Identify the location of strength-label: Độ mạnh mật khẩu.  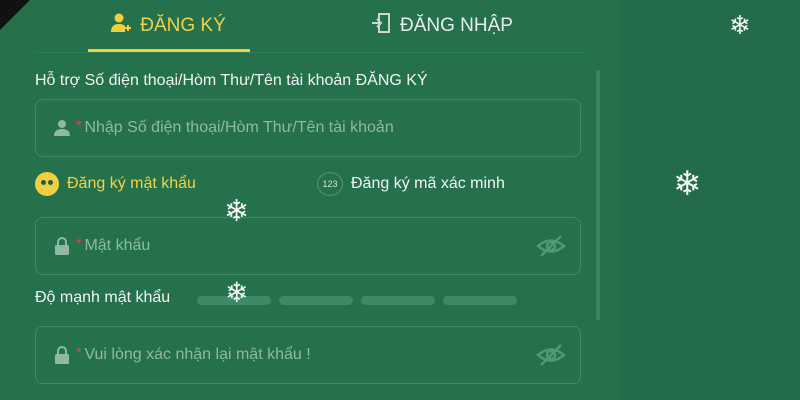
(103, 297).